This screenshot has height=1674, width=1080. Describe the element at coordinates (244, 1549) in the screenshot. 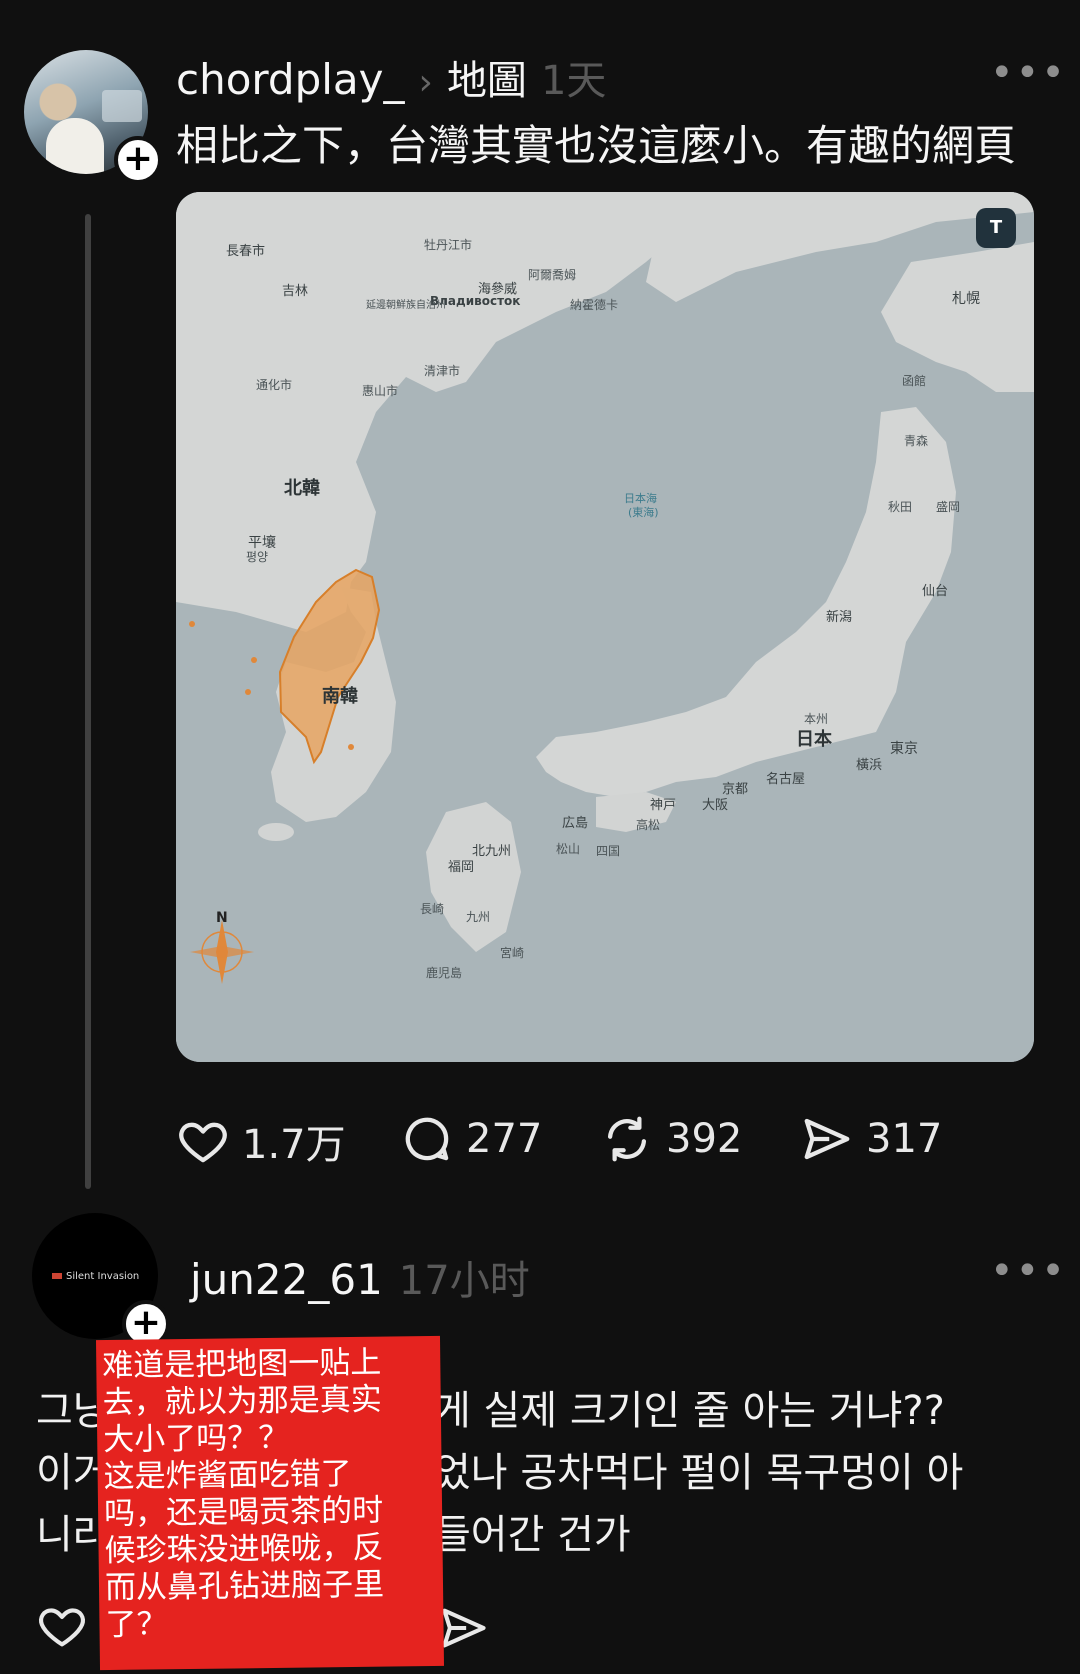

I see `sticker-line: 候珍珠没进喉咙，反` at that location.